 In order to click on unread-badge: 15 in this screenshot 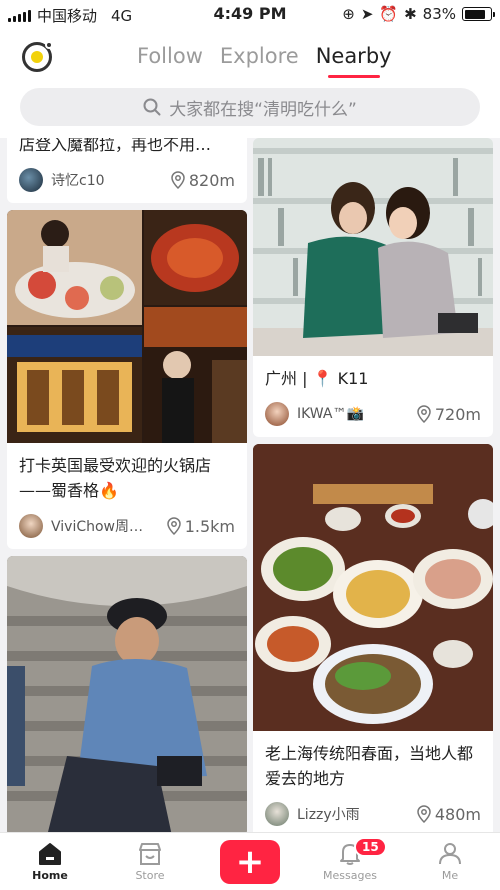, I will do `click(370, 847)`.